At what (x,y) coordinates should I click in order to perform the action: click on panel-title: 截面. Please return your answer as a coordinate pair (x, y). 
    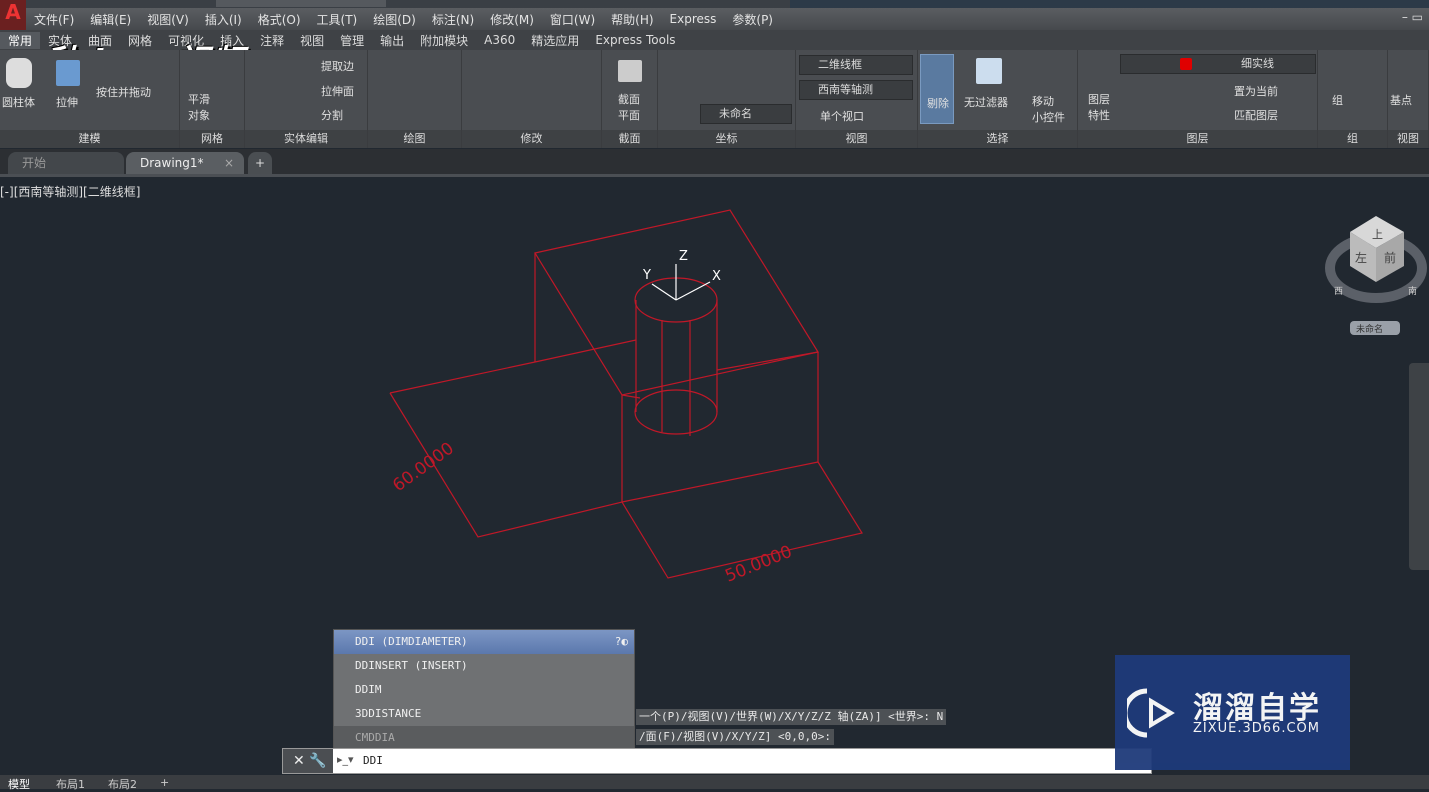
    Looking at the image, I should click on (629, 139).